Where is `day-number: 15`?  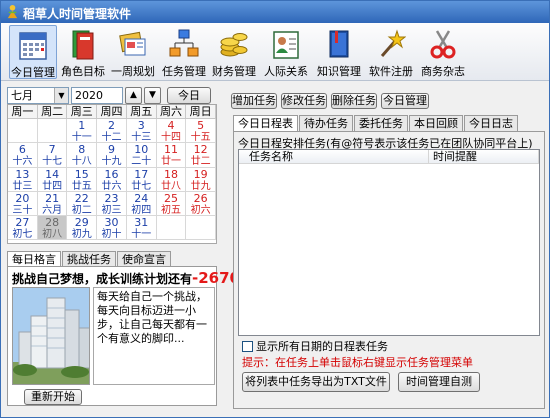
day-number: 15 is located at coordinates (81, 174).